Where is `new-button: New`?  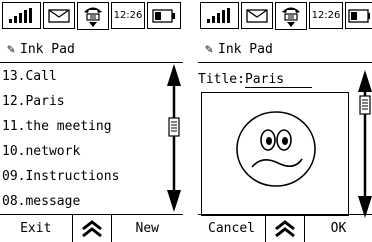
new-button: New is located at coordinates (148, 228).